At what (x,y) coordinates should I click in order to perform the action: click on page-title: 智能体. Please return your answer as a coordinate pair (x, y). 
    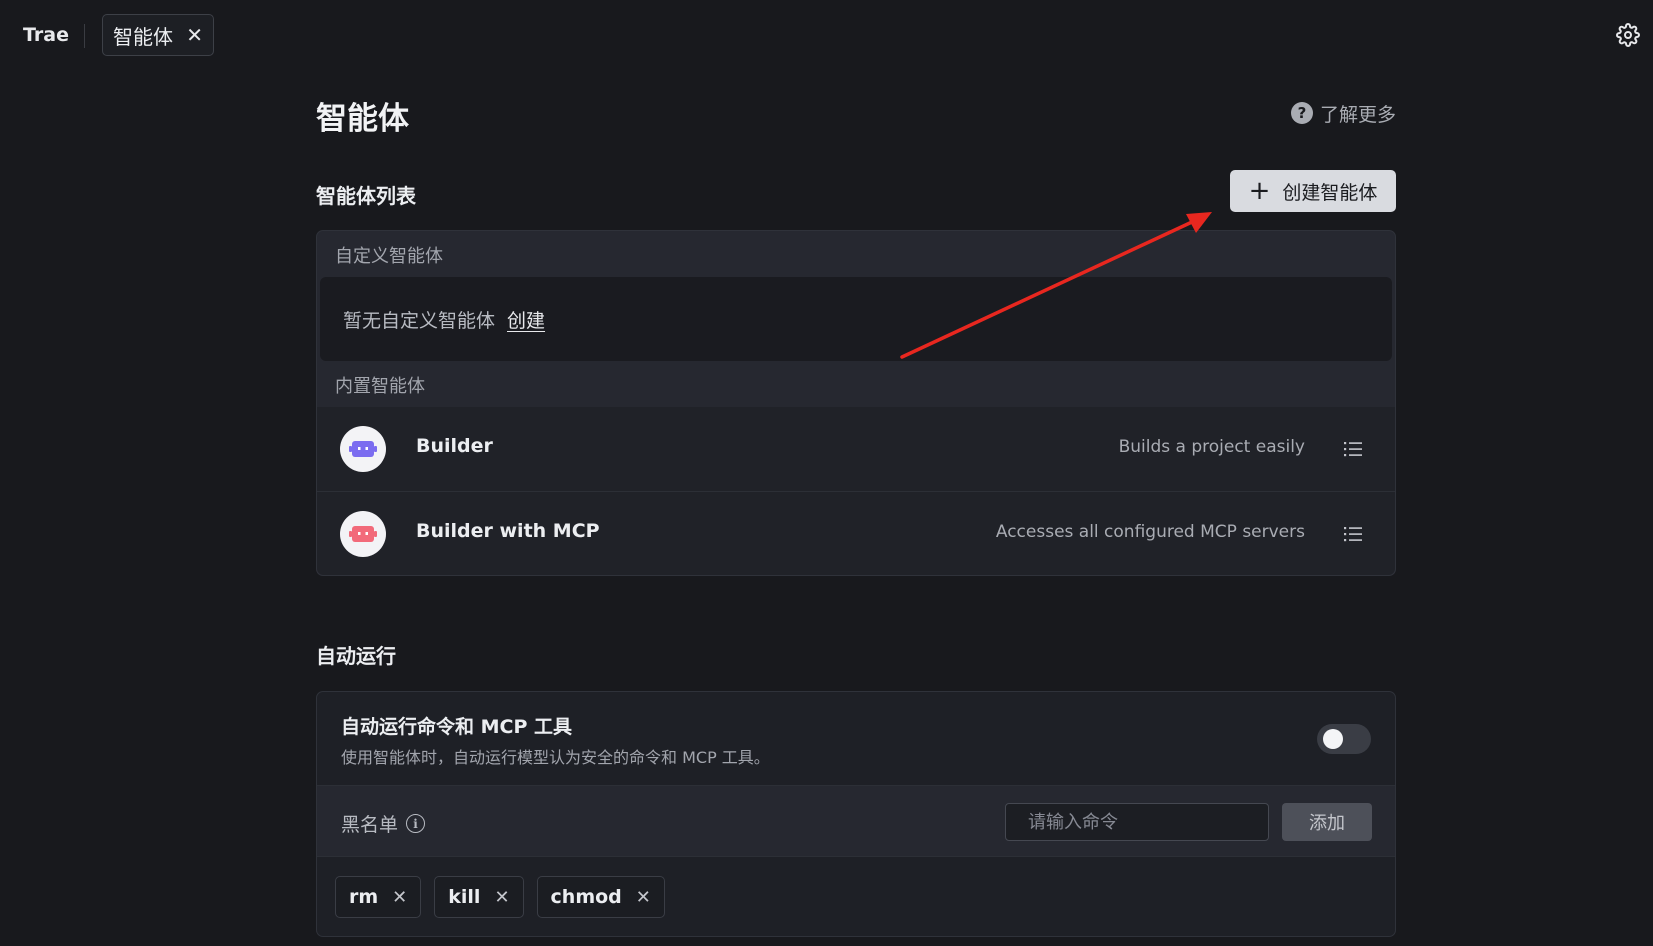
    Looking at the image, I should click on (362, 119).